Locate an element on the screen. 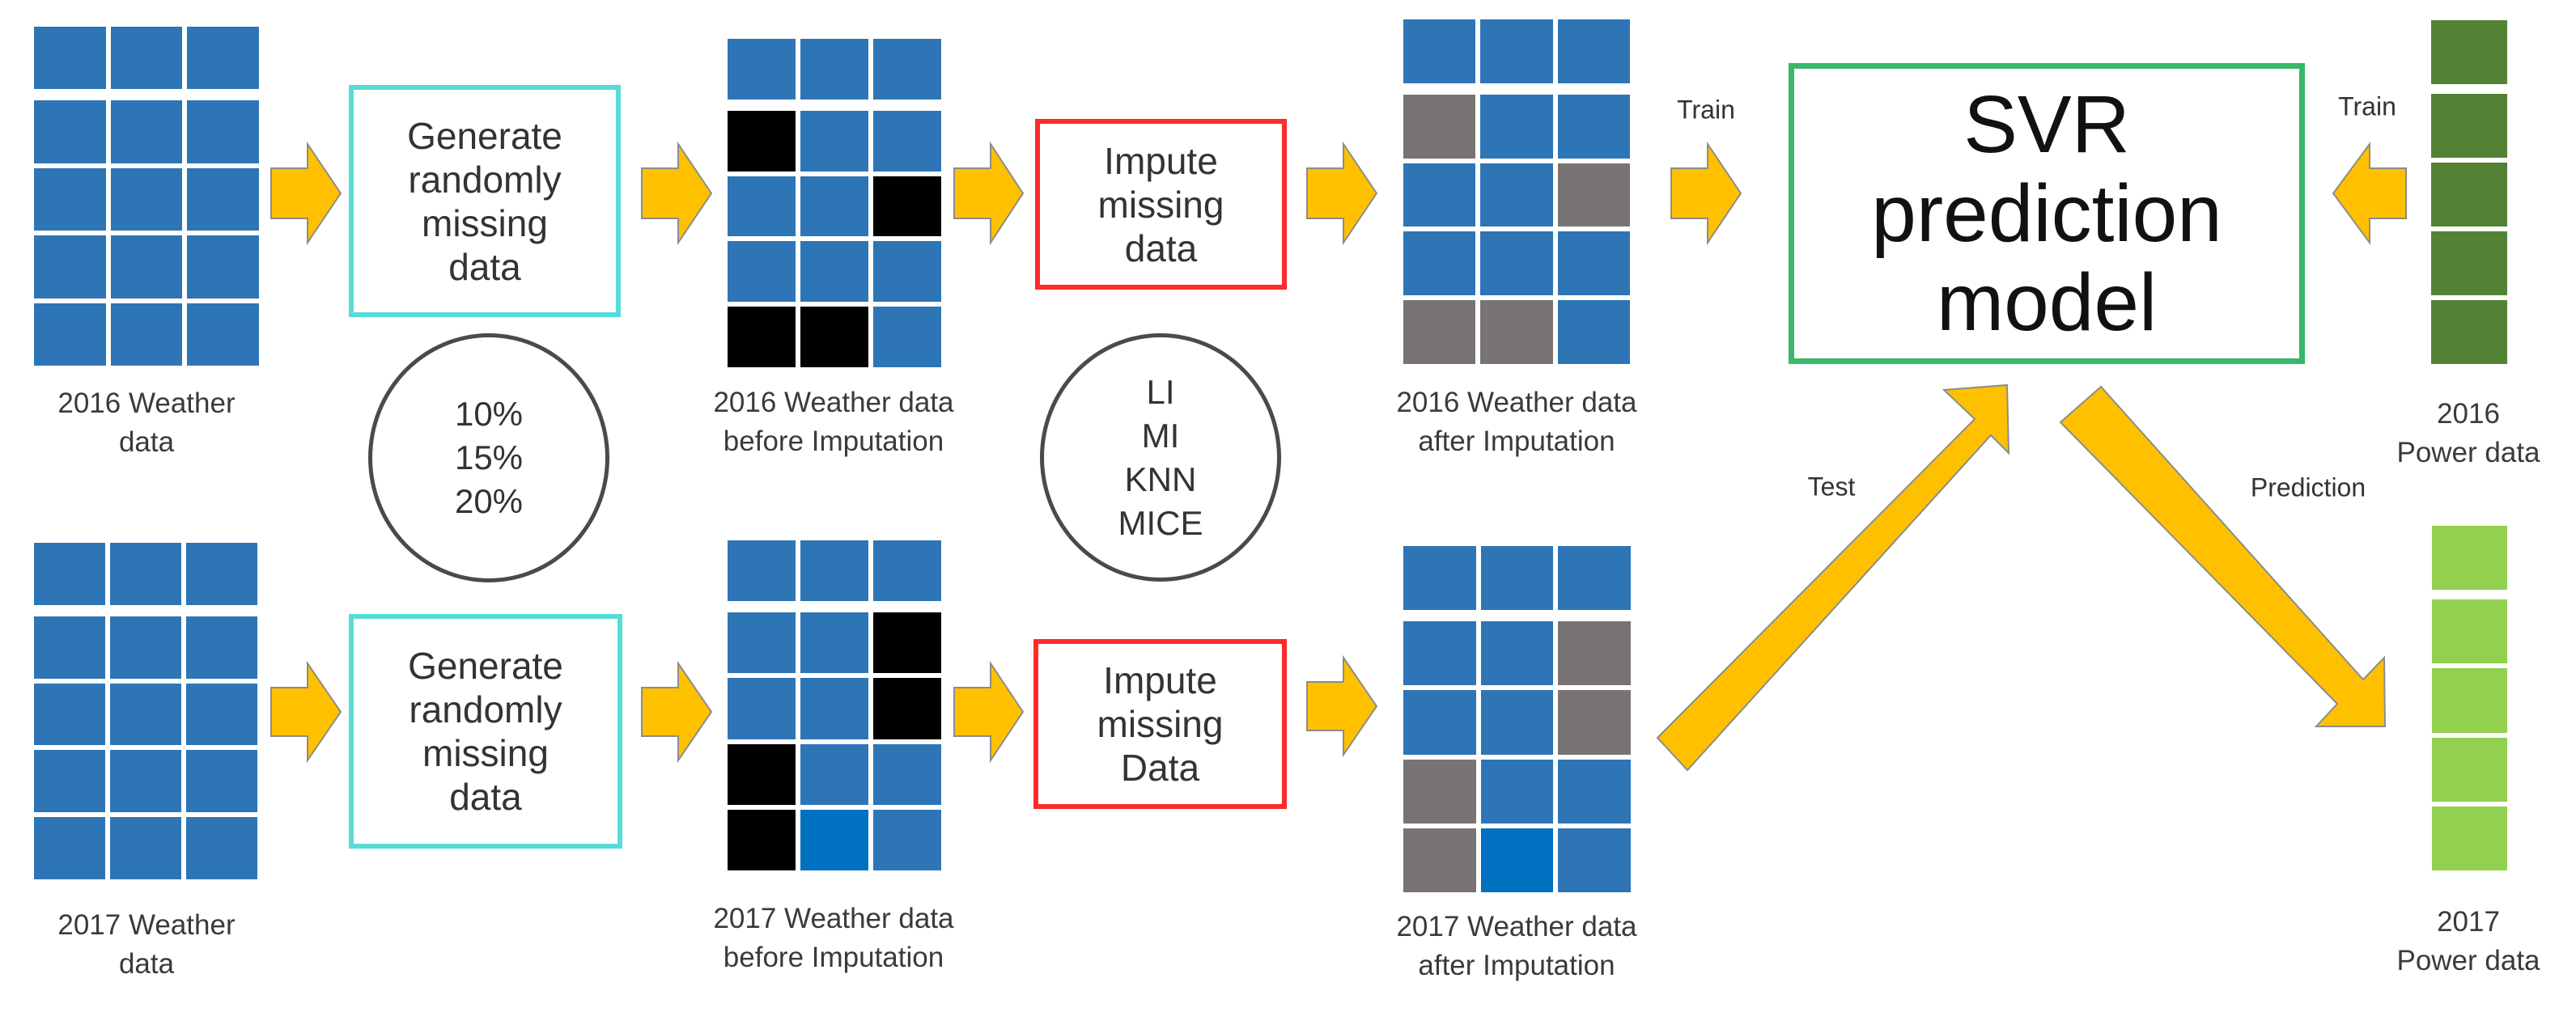  box-text-line: Impute is located at coordinates (1161, 161).